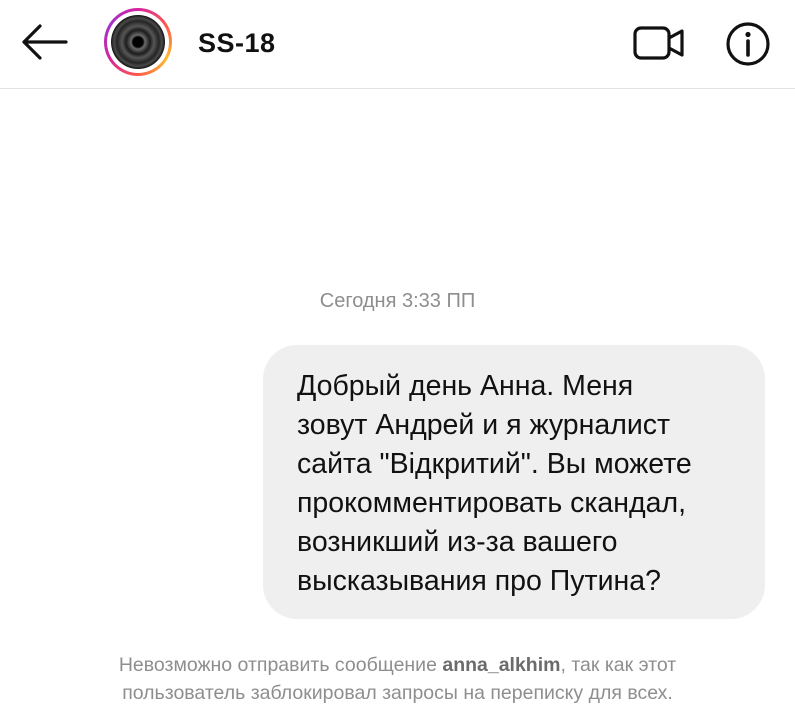 This screenshot has height=720, width=795. I want to click on avatar, so click(138, 42).